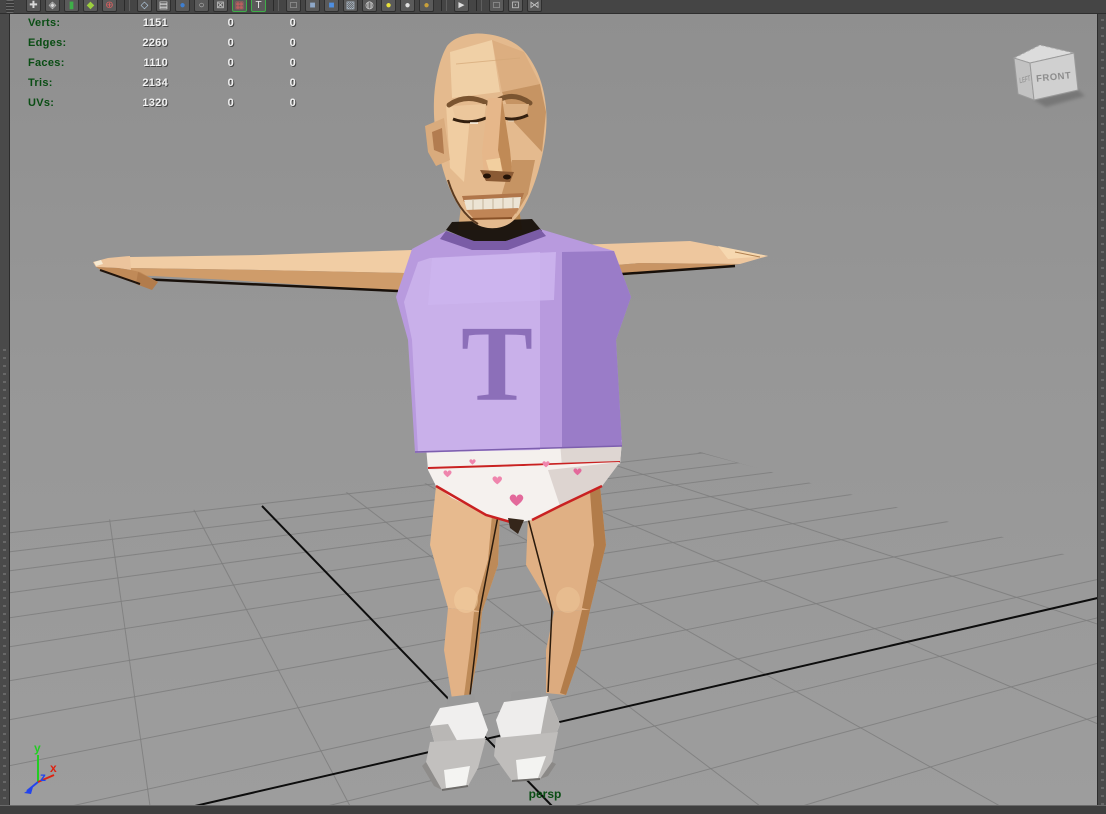 The width and height of the screenshot is (1106, 814). I want to click on bookmark-icon: ▮, so click(71, 6).